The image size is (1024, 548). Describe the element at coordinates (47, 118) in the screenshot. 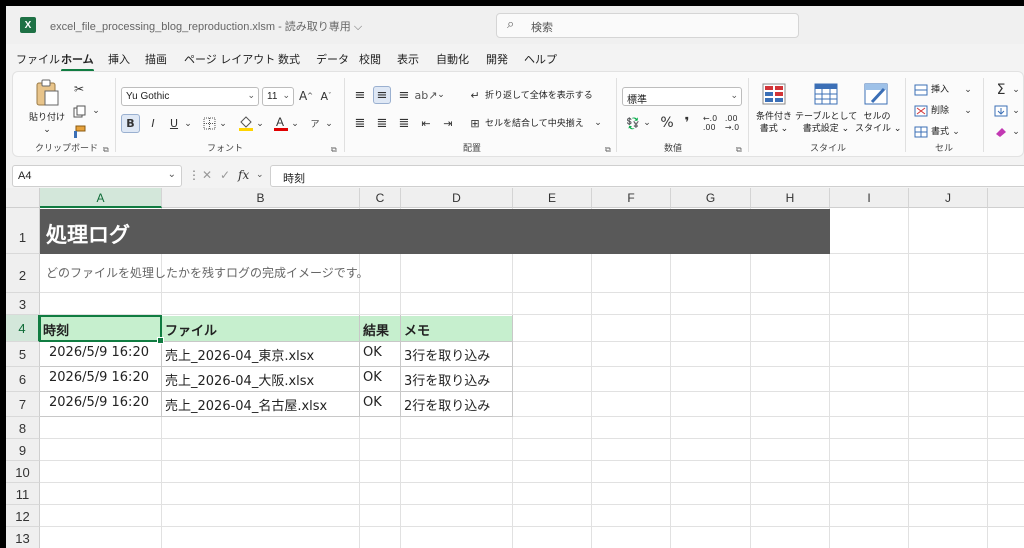

I see `paste-label: 貼り付け` at that location.